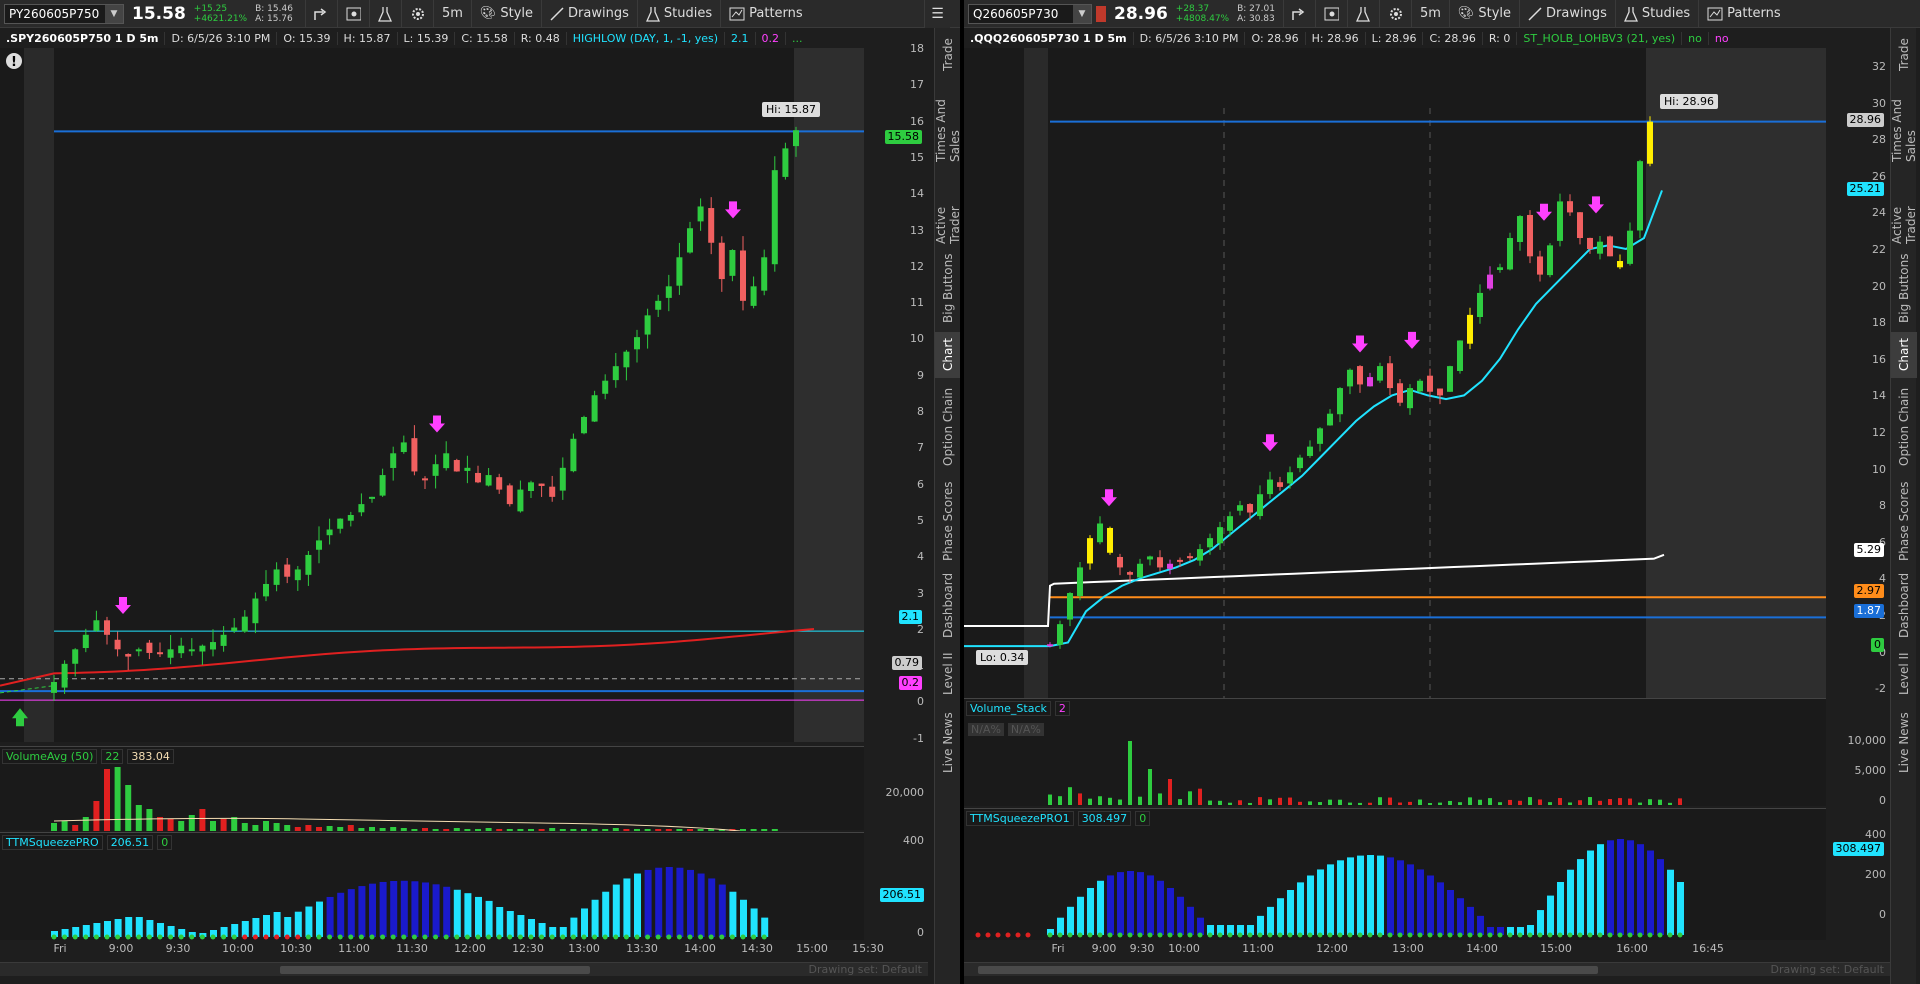 The height and width of the screenshot is (984, 1920). I want to click on left-scrollbar: Drawing set: Default, so click(464, 969).